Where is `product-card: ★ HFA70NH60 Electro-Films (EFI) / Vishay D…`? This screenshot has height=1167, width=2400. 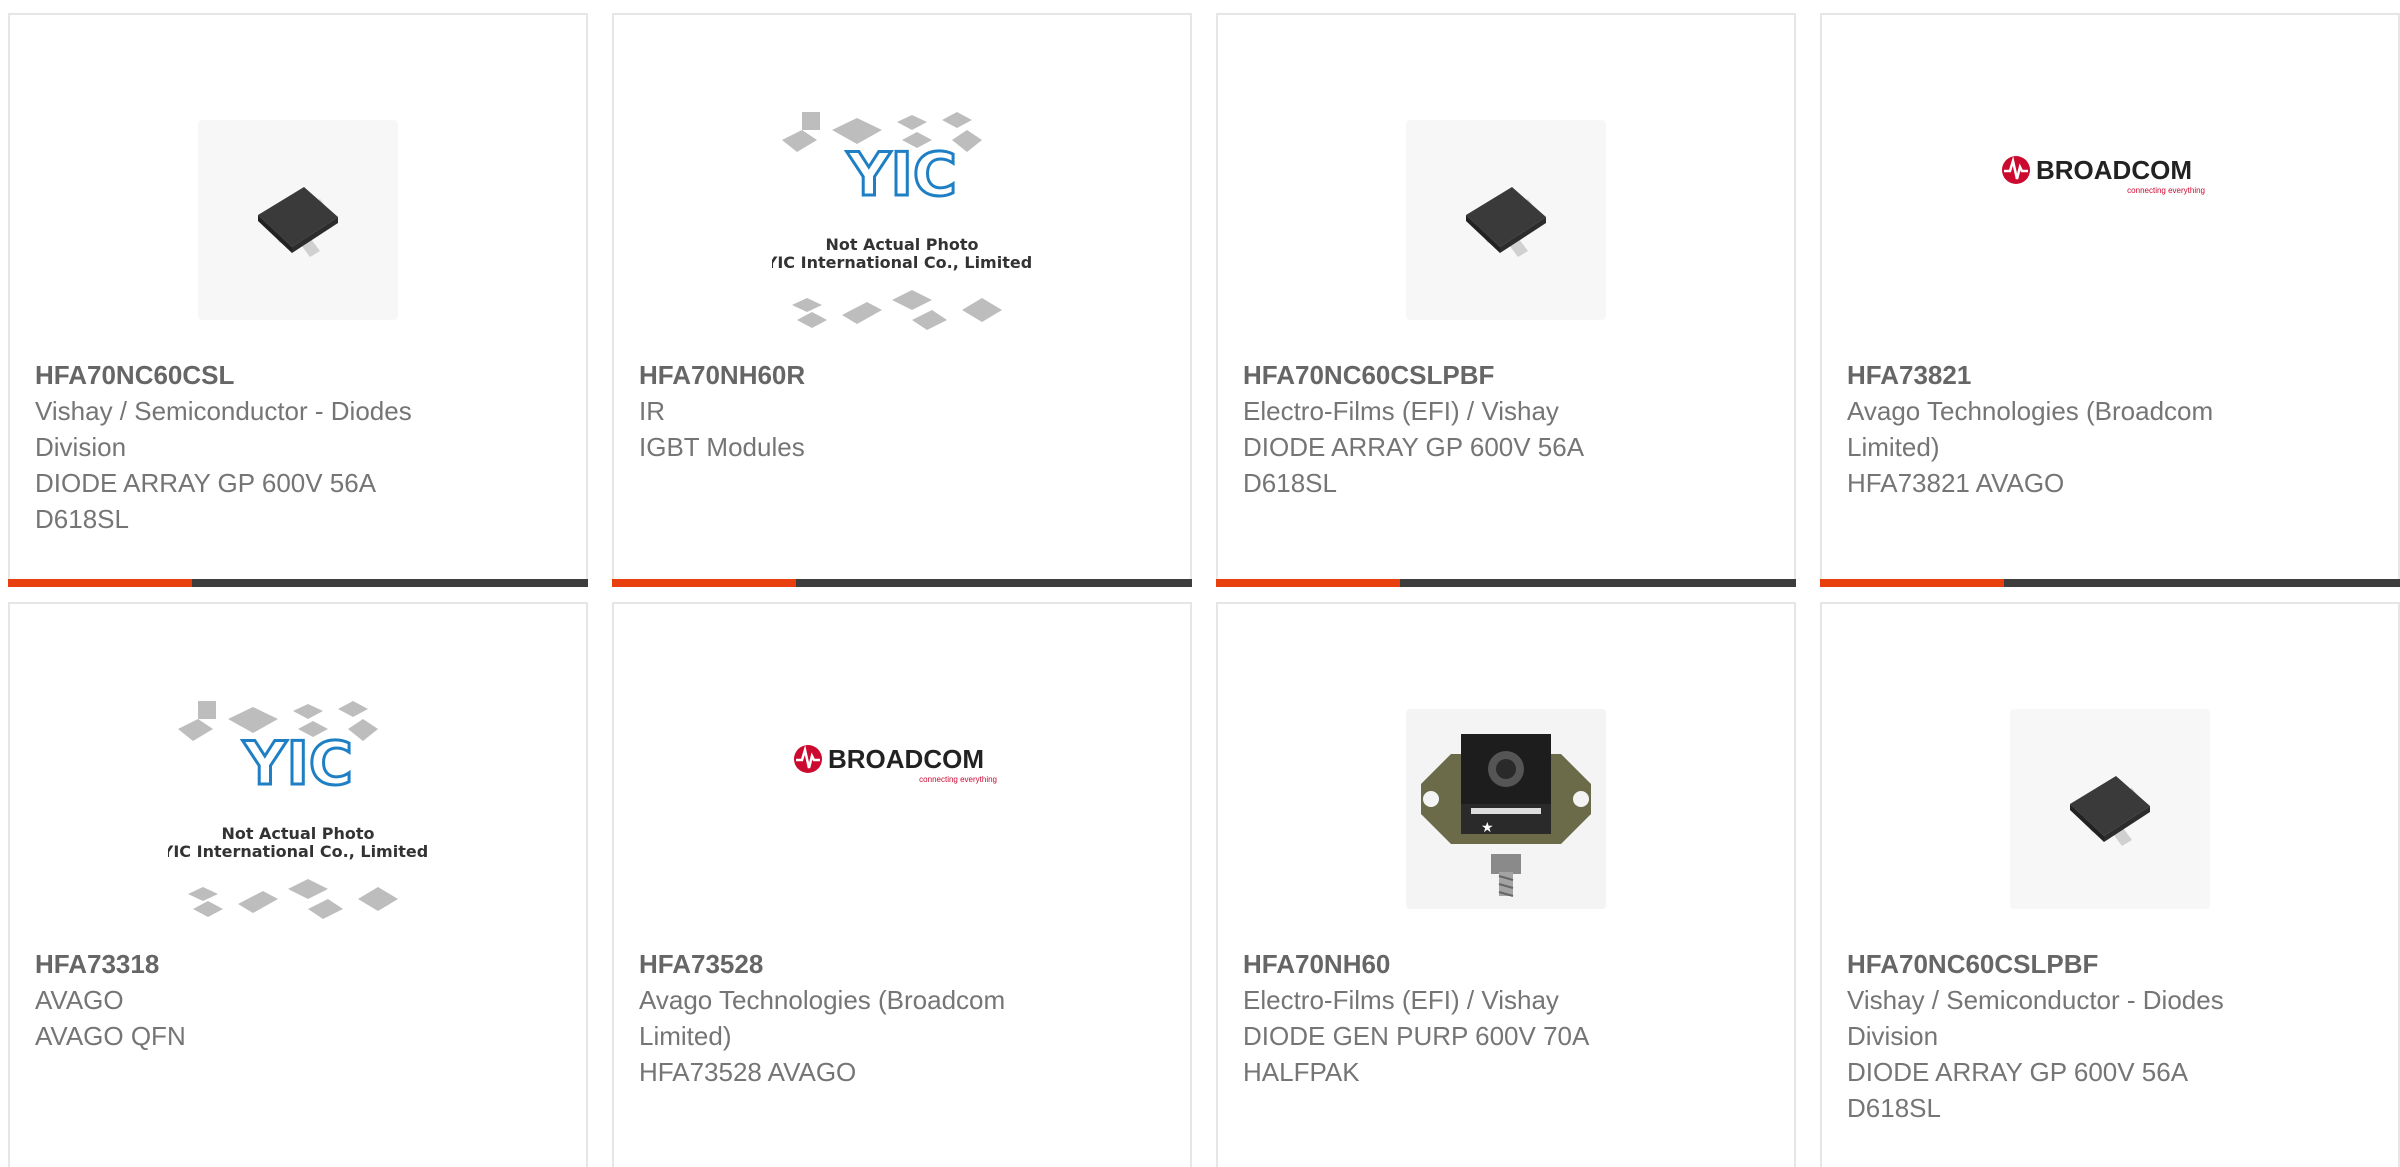 product-card: ★ HFA70NH60 Electro-Films (EFI) / Vishay D… is located at coordinates (1506, 884).